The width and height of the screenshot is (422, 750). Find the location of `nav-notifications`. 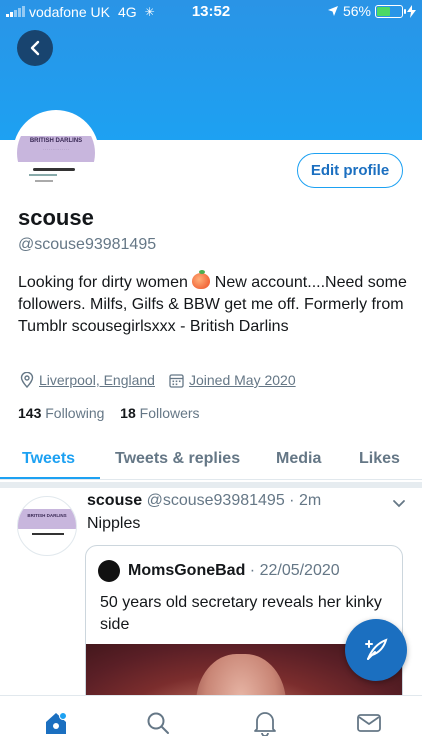

nav-notifications is located at coordinates (265, 723).